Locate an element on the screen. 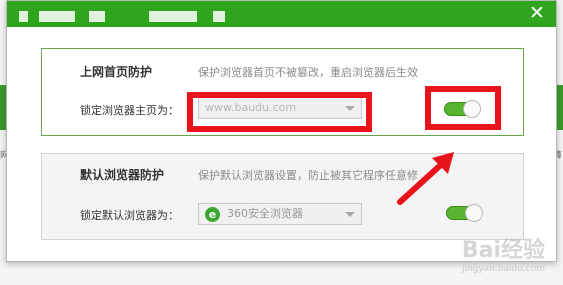 The image size is (563, 285). default-browser-select: e 360安全浏览器 is located at coordinates (280, 214).